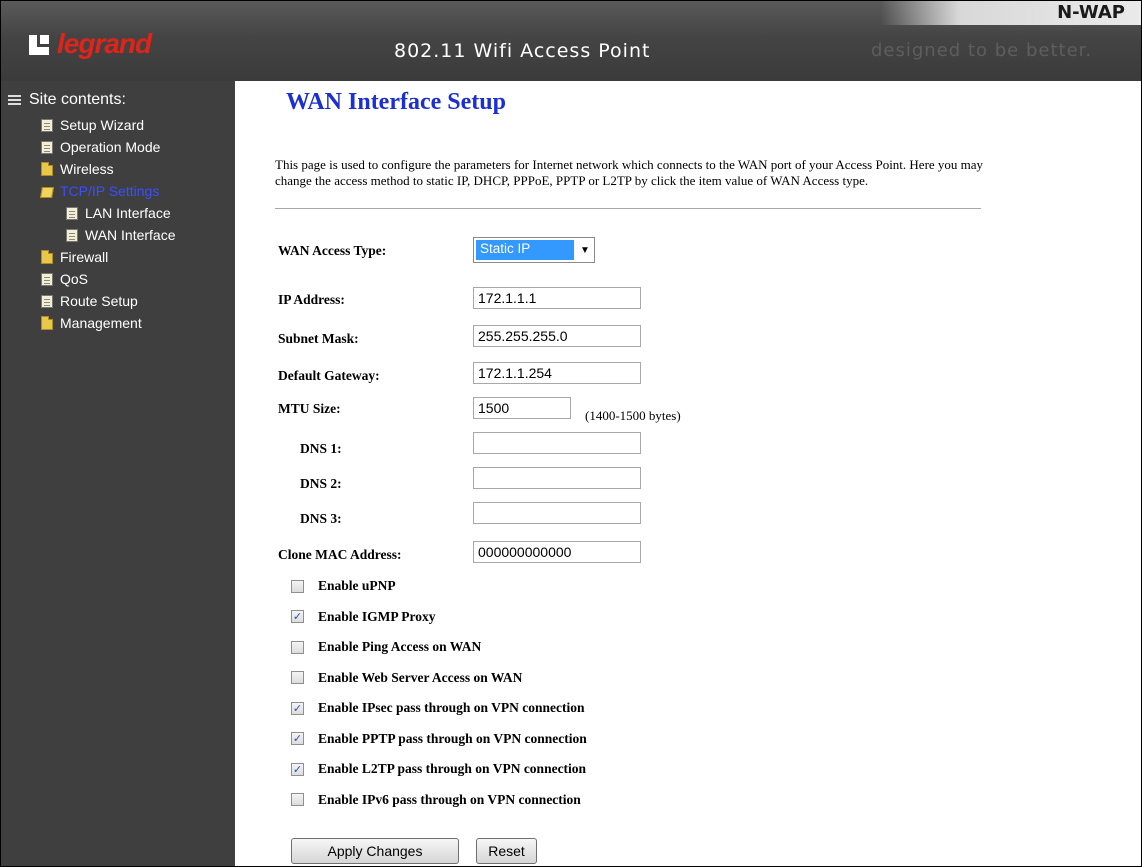  What do you see at coordinates (47, 192) in the screenshot?
I see `folder-open-icon` at bounding box center [47, 192].